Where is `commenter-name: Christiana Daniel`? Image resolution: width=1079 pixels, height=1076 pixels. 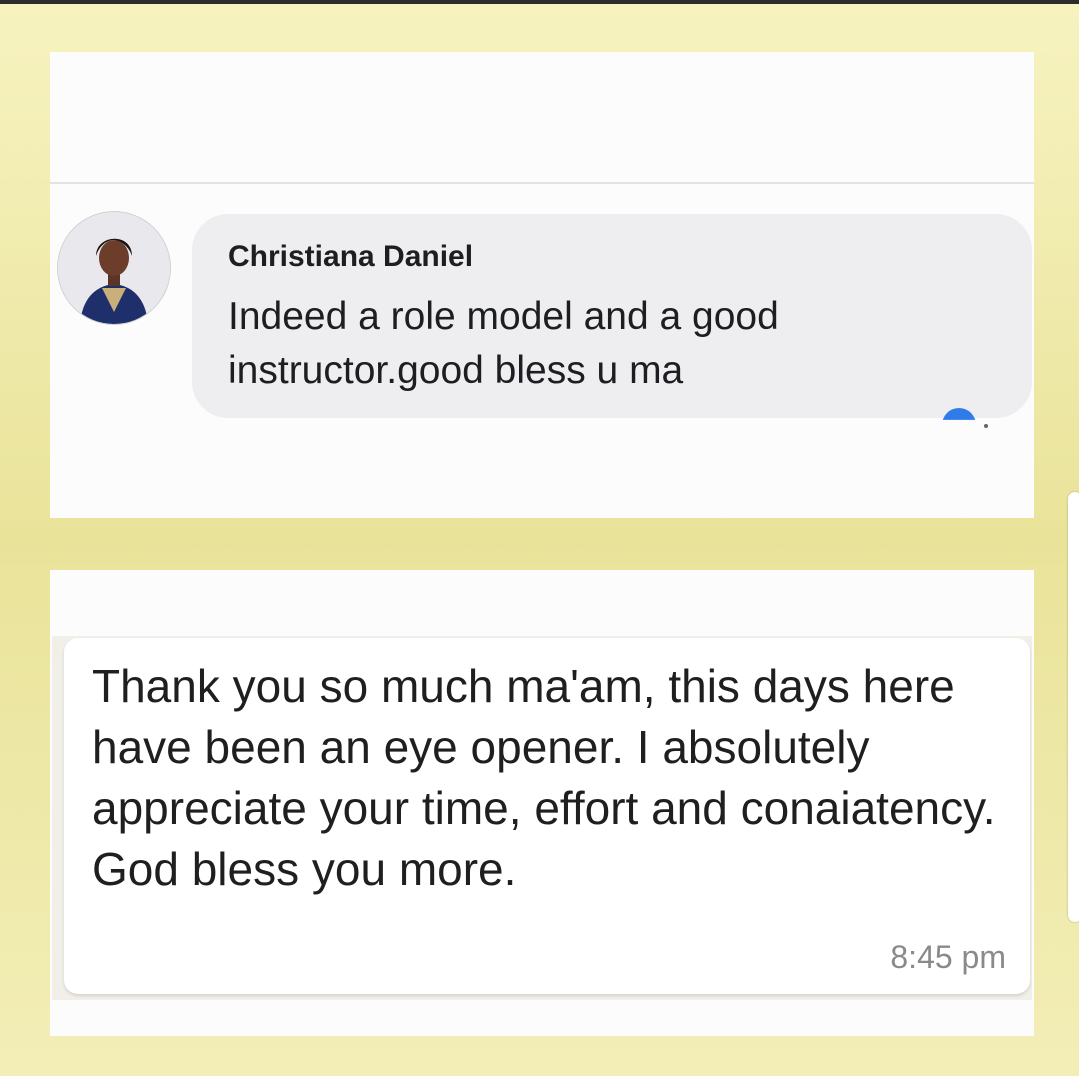
commenter-name: Christiana Daniel is located at coordinates (350, 257).